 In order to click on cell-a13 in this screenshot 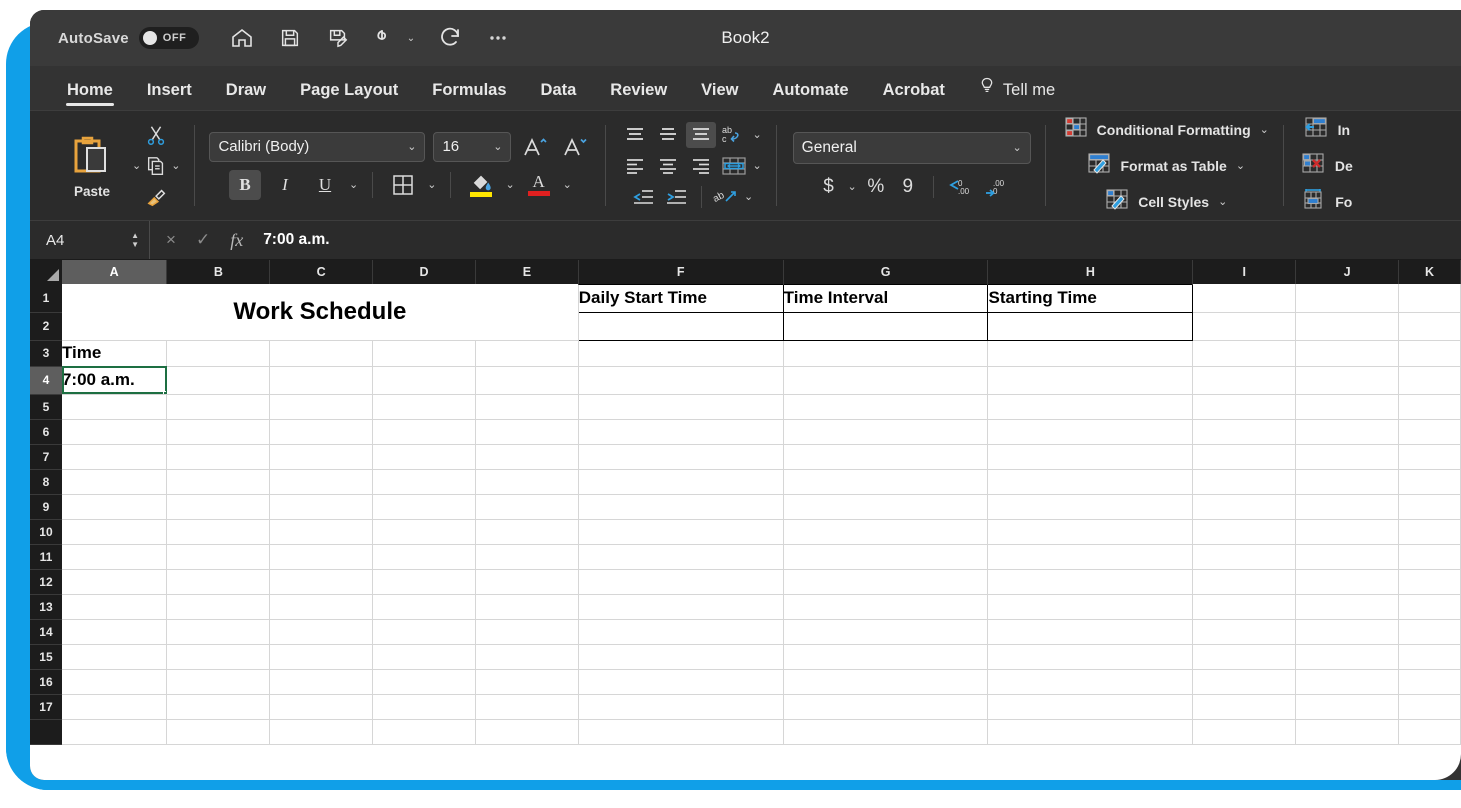, I will do `click(114, 607)`.